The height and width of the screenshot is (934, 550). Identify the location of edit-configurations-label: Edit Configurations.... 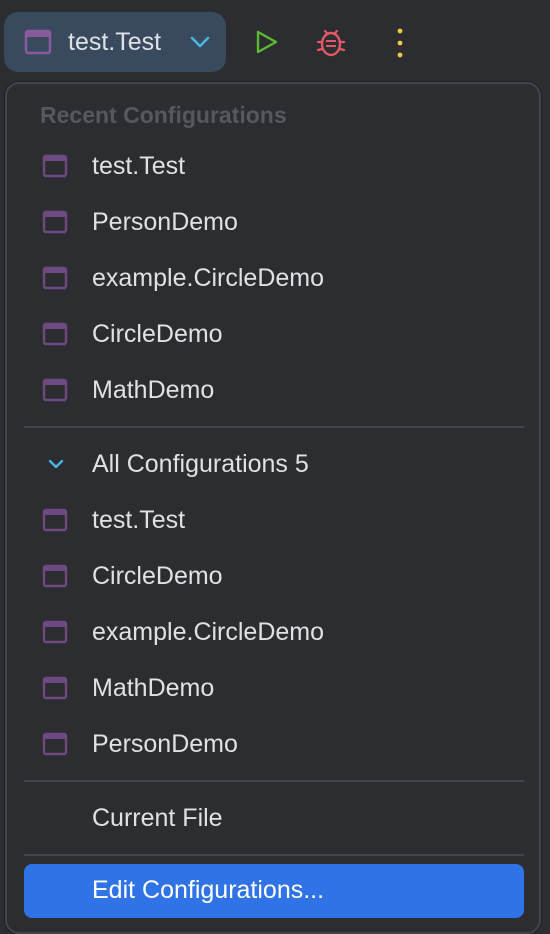
(208, 890).